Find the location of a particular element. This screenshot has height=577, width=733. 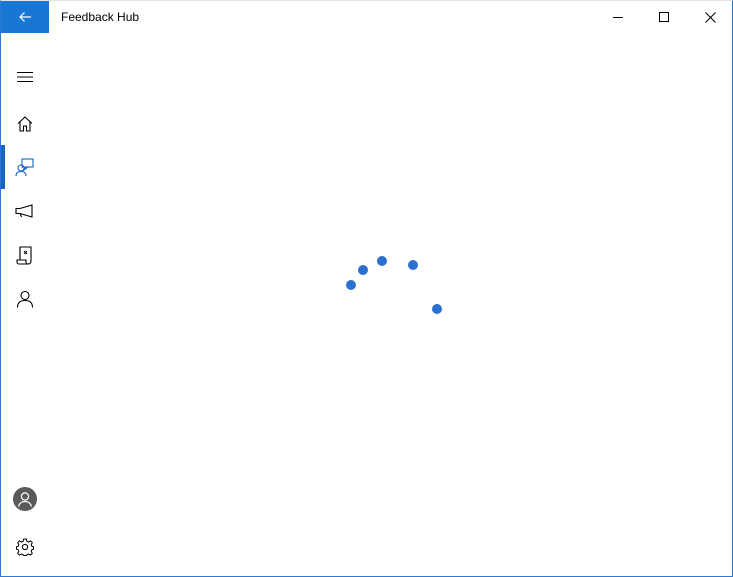

nav-item-quests is located at coordinates (25, 255).